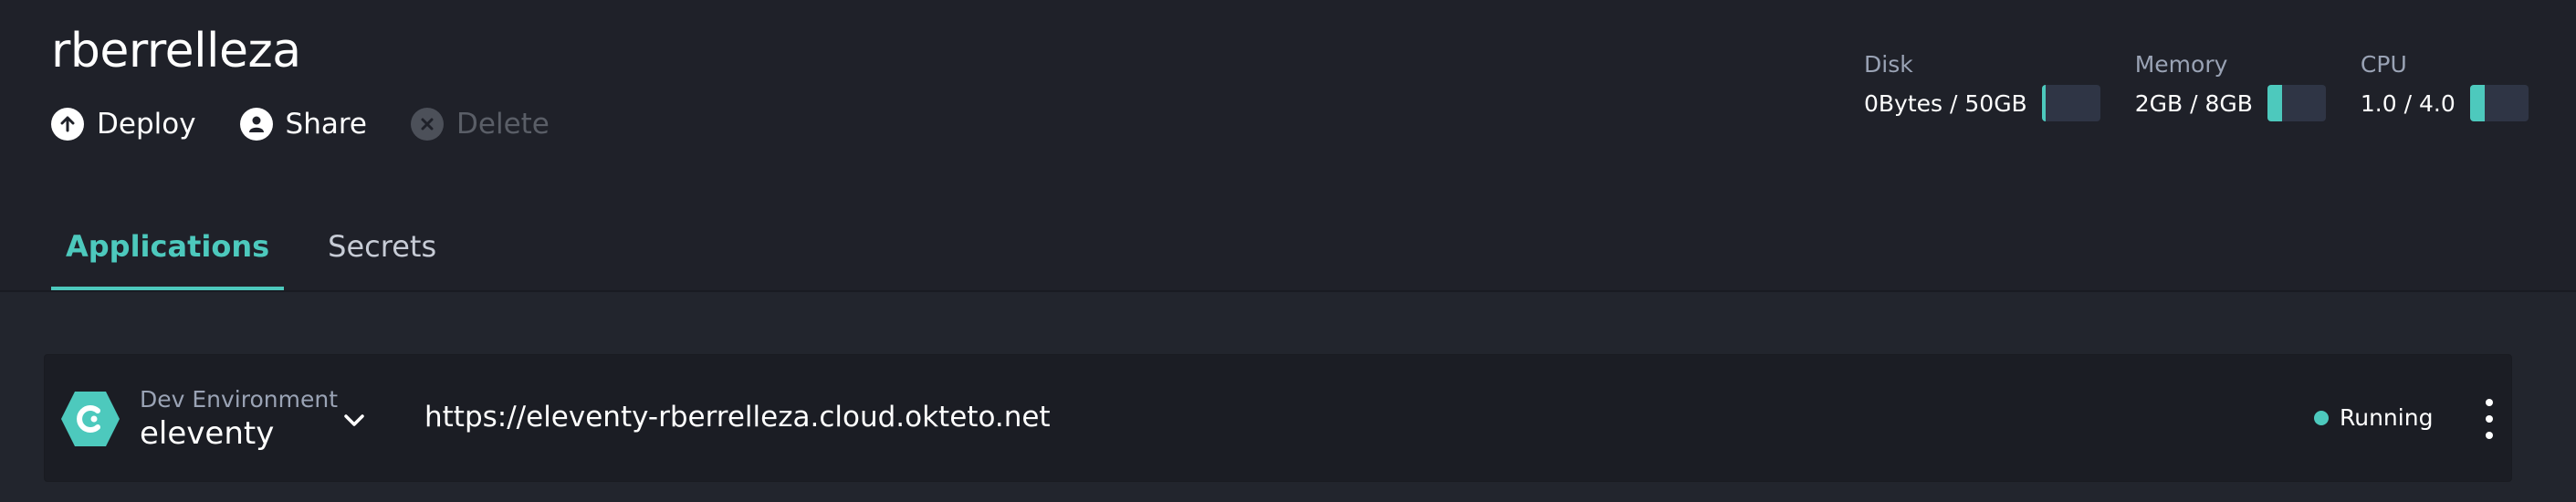  I want to click on status-dot, so click(2321, 417).